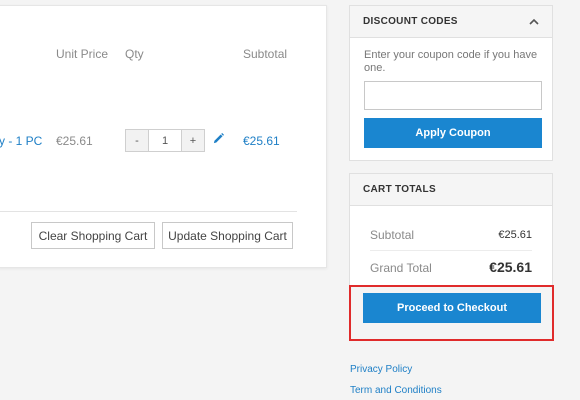  I want to click on proceed-to-checkout-button: Proceed to Checkout, so click(452, 308).